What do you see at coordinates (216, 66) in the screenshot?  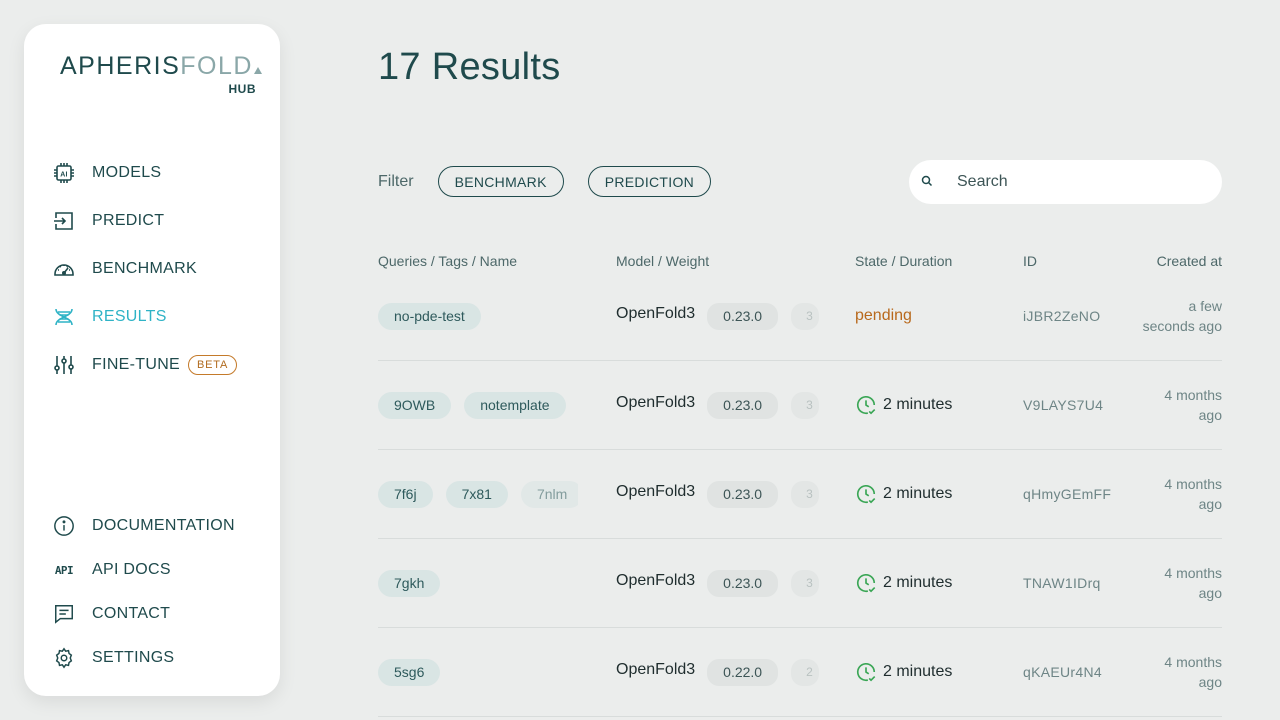 I see `logo-word-fold: FOLD` at bounding box center [216, 66].